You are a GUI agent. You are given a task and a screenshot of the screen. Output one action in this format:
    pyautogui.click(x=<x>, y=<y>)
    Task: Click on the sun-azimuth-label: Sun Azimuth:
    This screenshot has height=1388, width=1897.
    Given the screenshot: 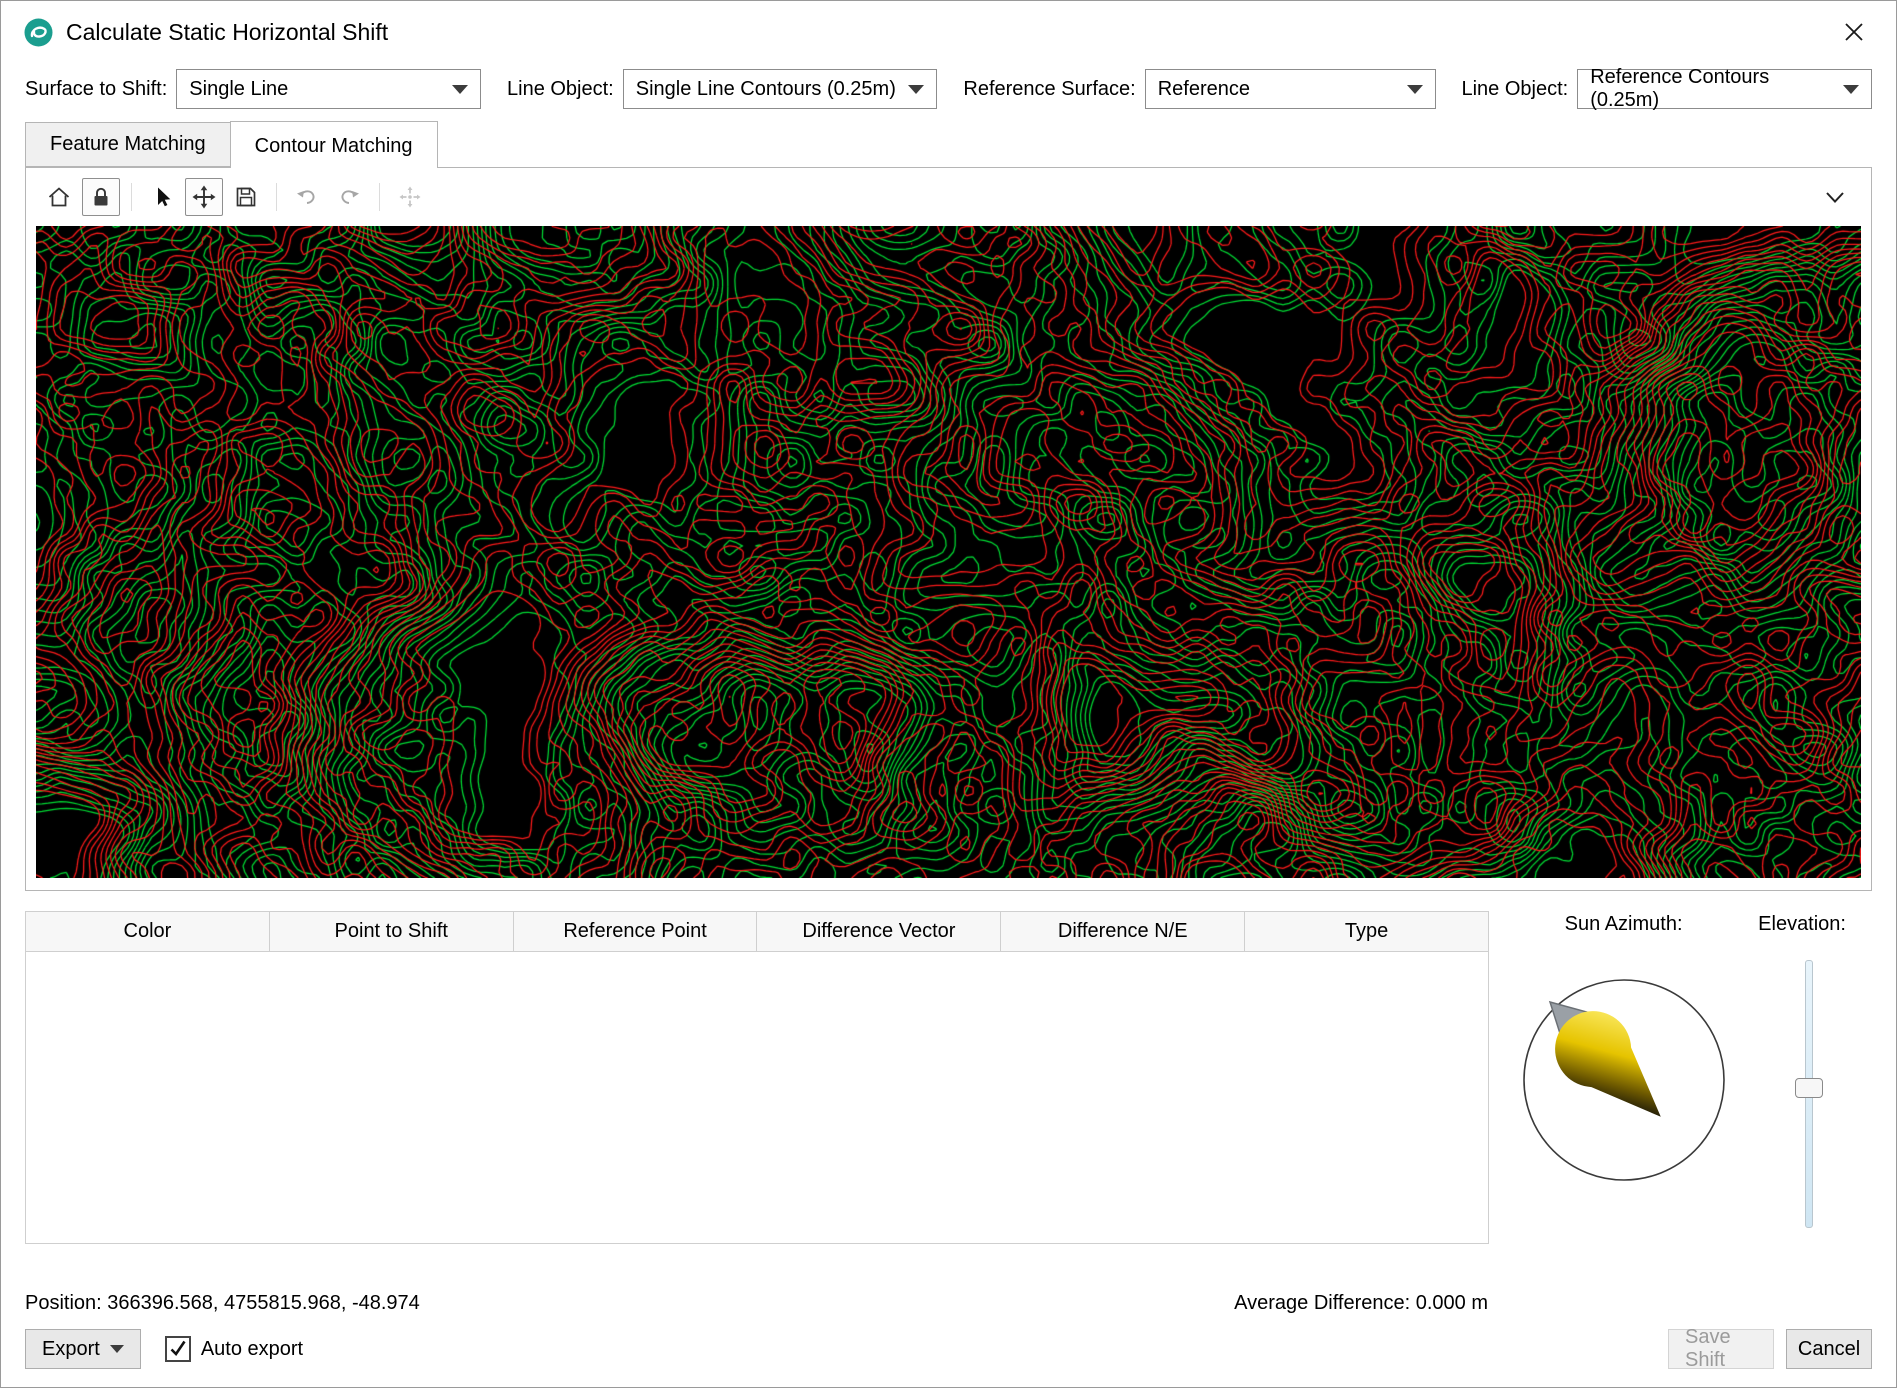 What is the action you would take?
    pyautogui.click(x=1623, y=924)
    